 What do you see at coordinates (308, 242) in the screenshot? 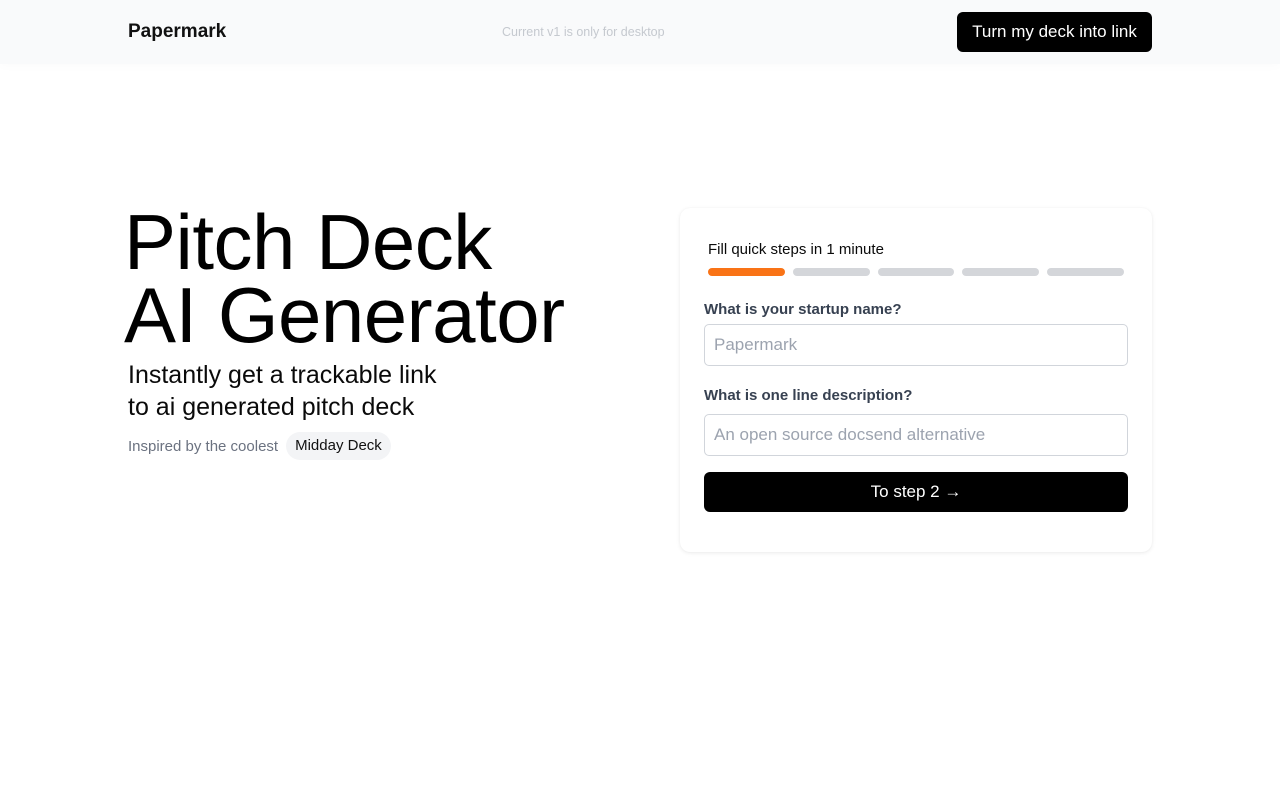
I see `page-title-line-1: Pitch Deck` at bounding box center [308, 242].